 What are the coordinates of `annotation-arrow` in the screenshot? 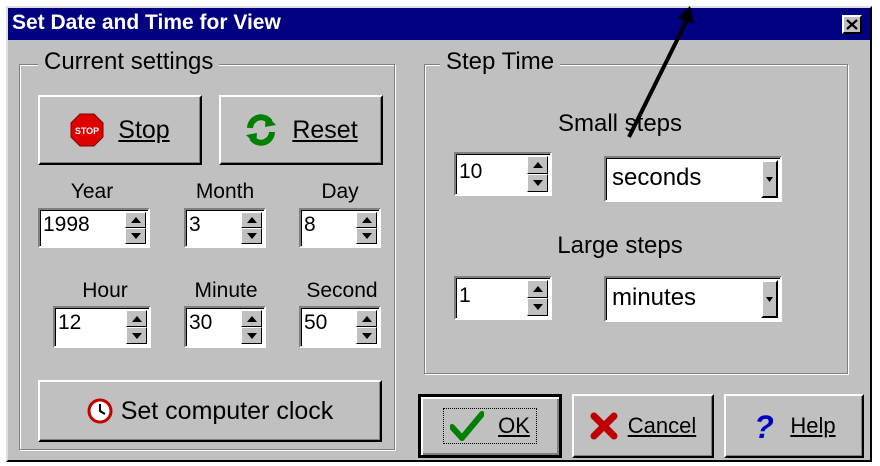 It's located at (660, 72).